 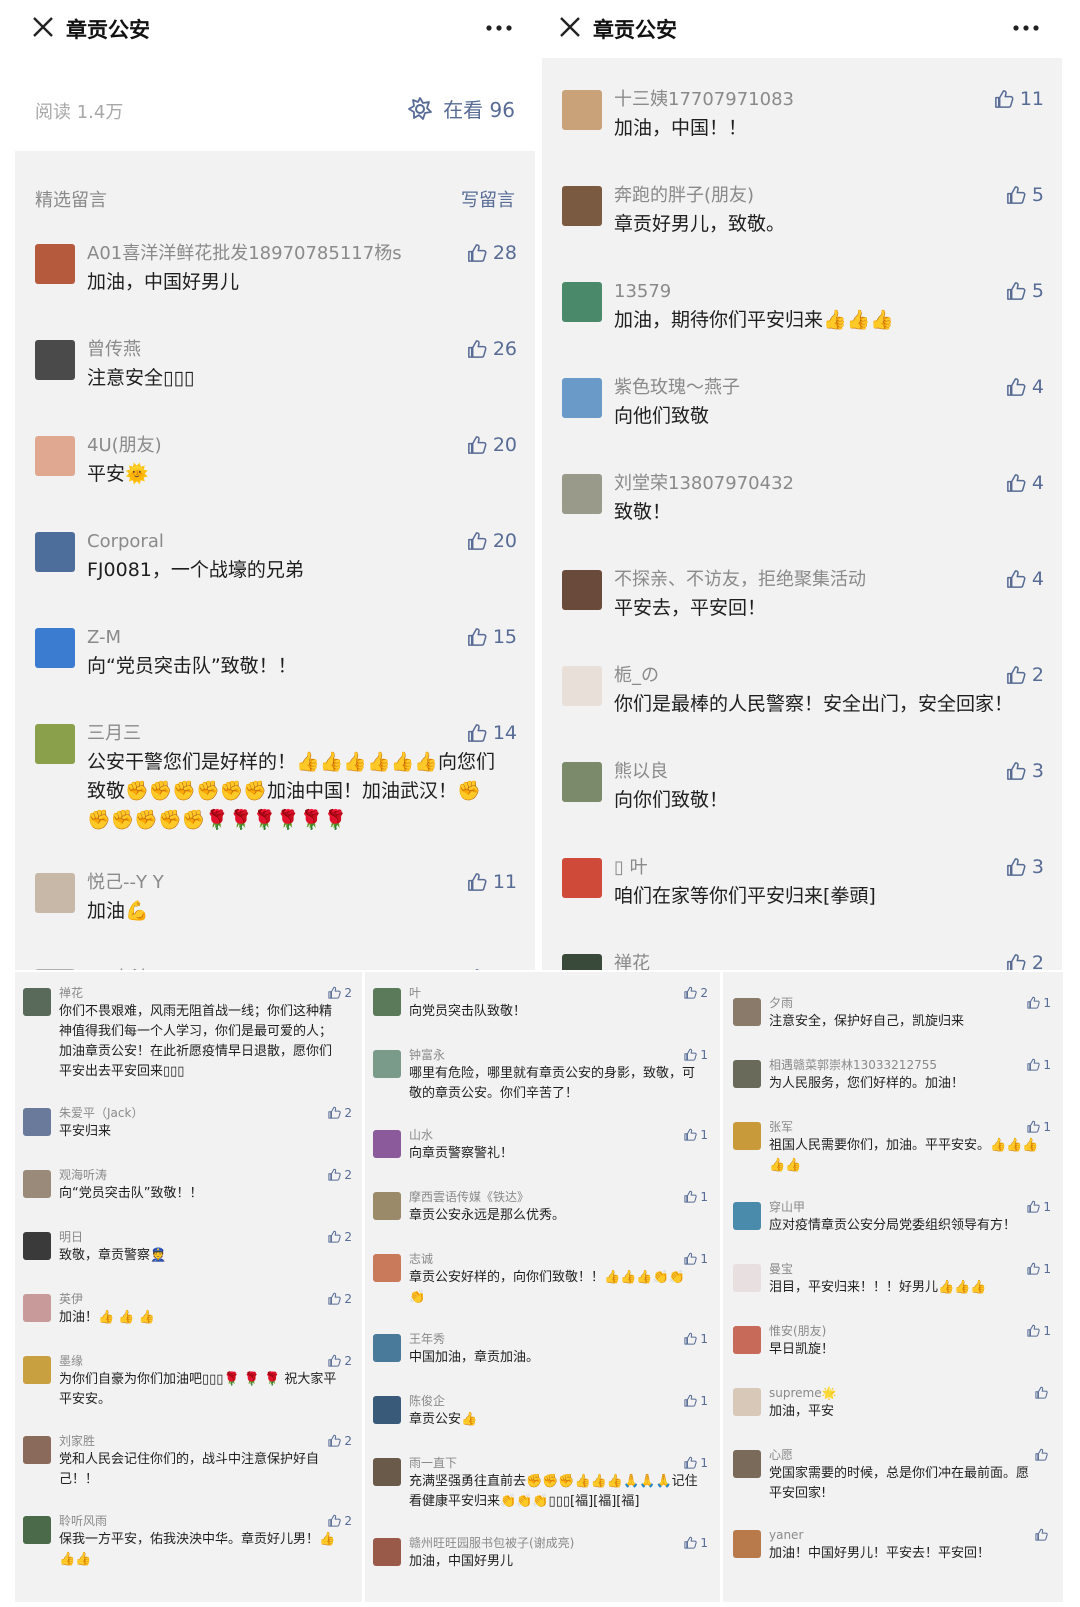 I want to click on commenter-name: 聆听风雨, so click(x=83, y=1521).